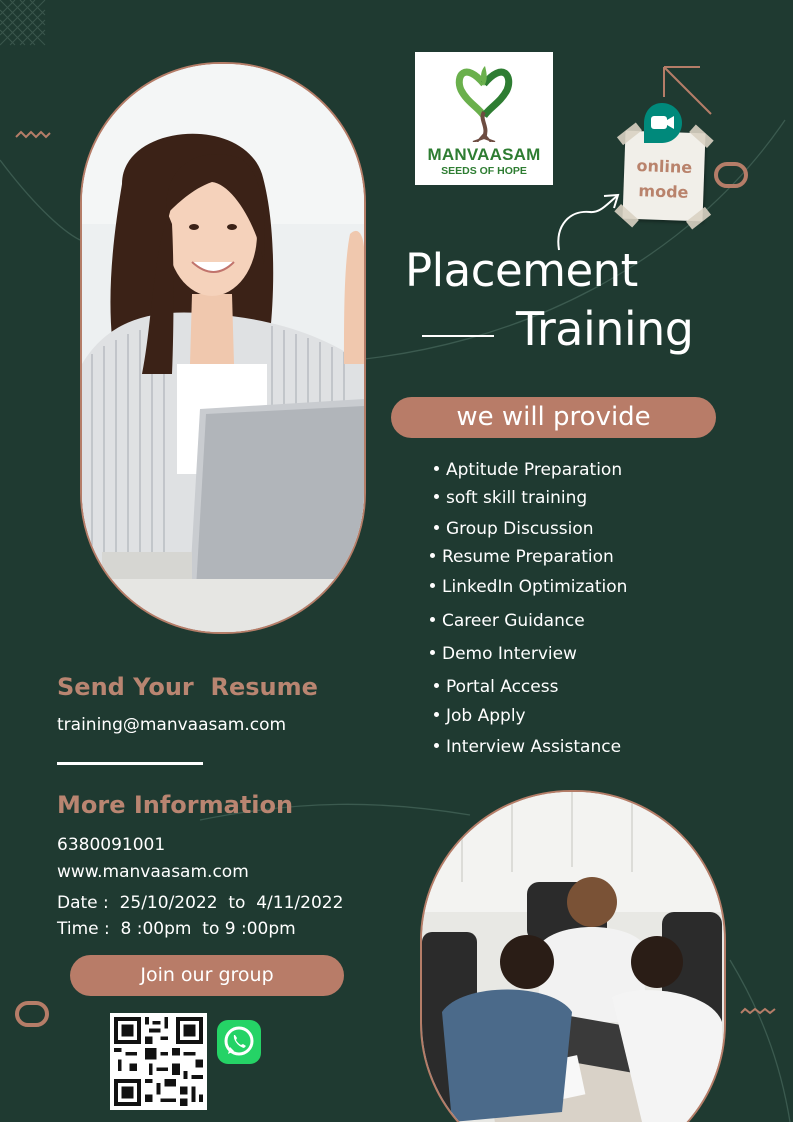 The image size is (793, 1122). I want to click on join-group-label: Join our group, so click(207, 975).